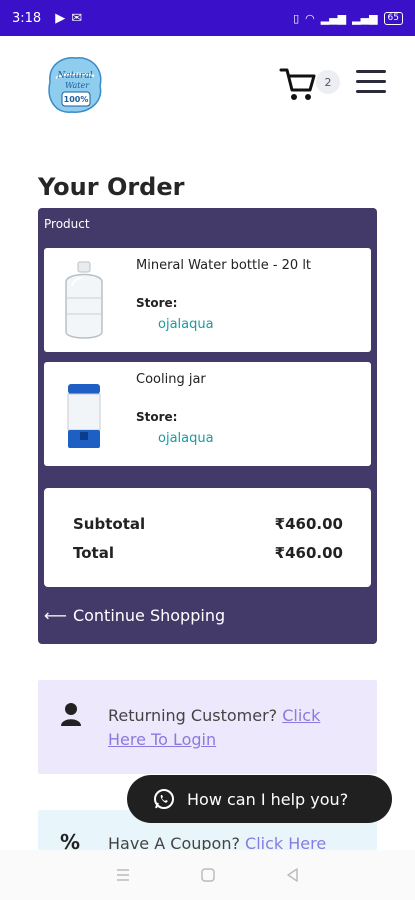 Image resolution: width=415 pixels, height=900 pixels. What do you see at coordinates (149, 615) in the screenshot?
I see `continue-shopping-label: Continue Shopping` at bounding box center [149, 615].